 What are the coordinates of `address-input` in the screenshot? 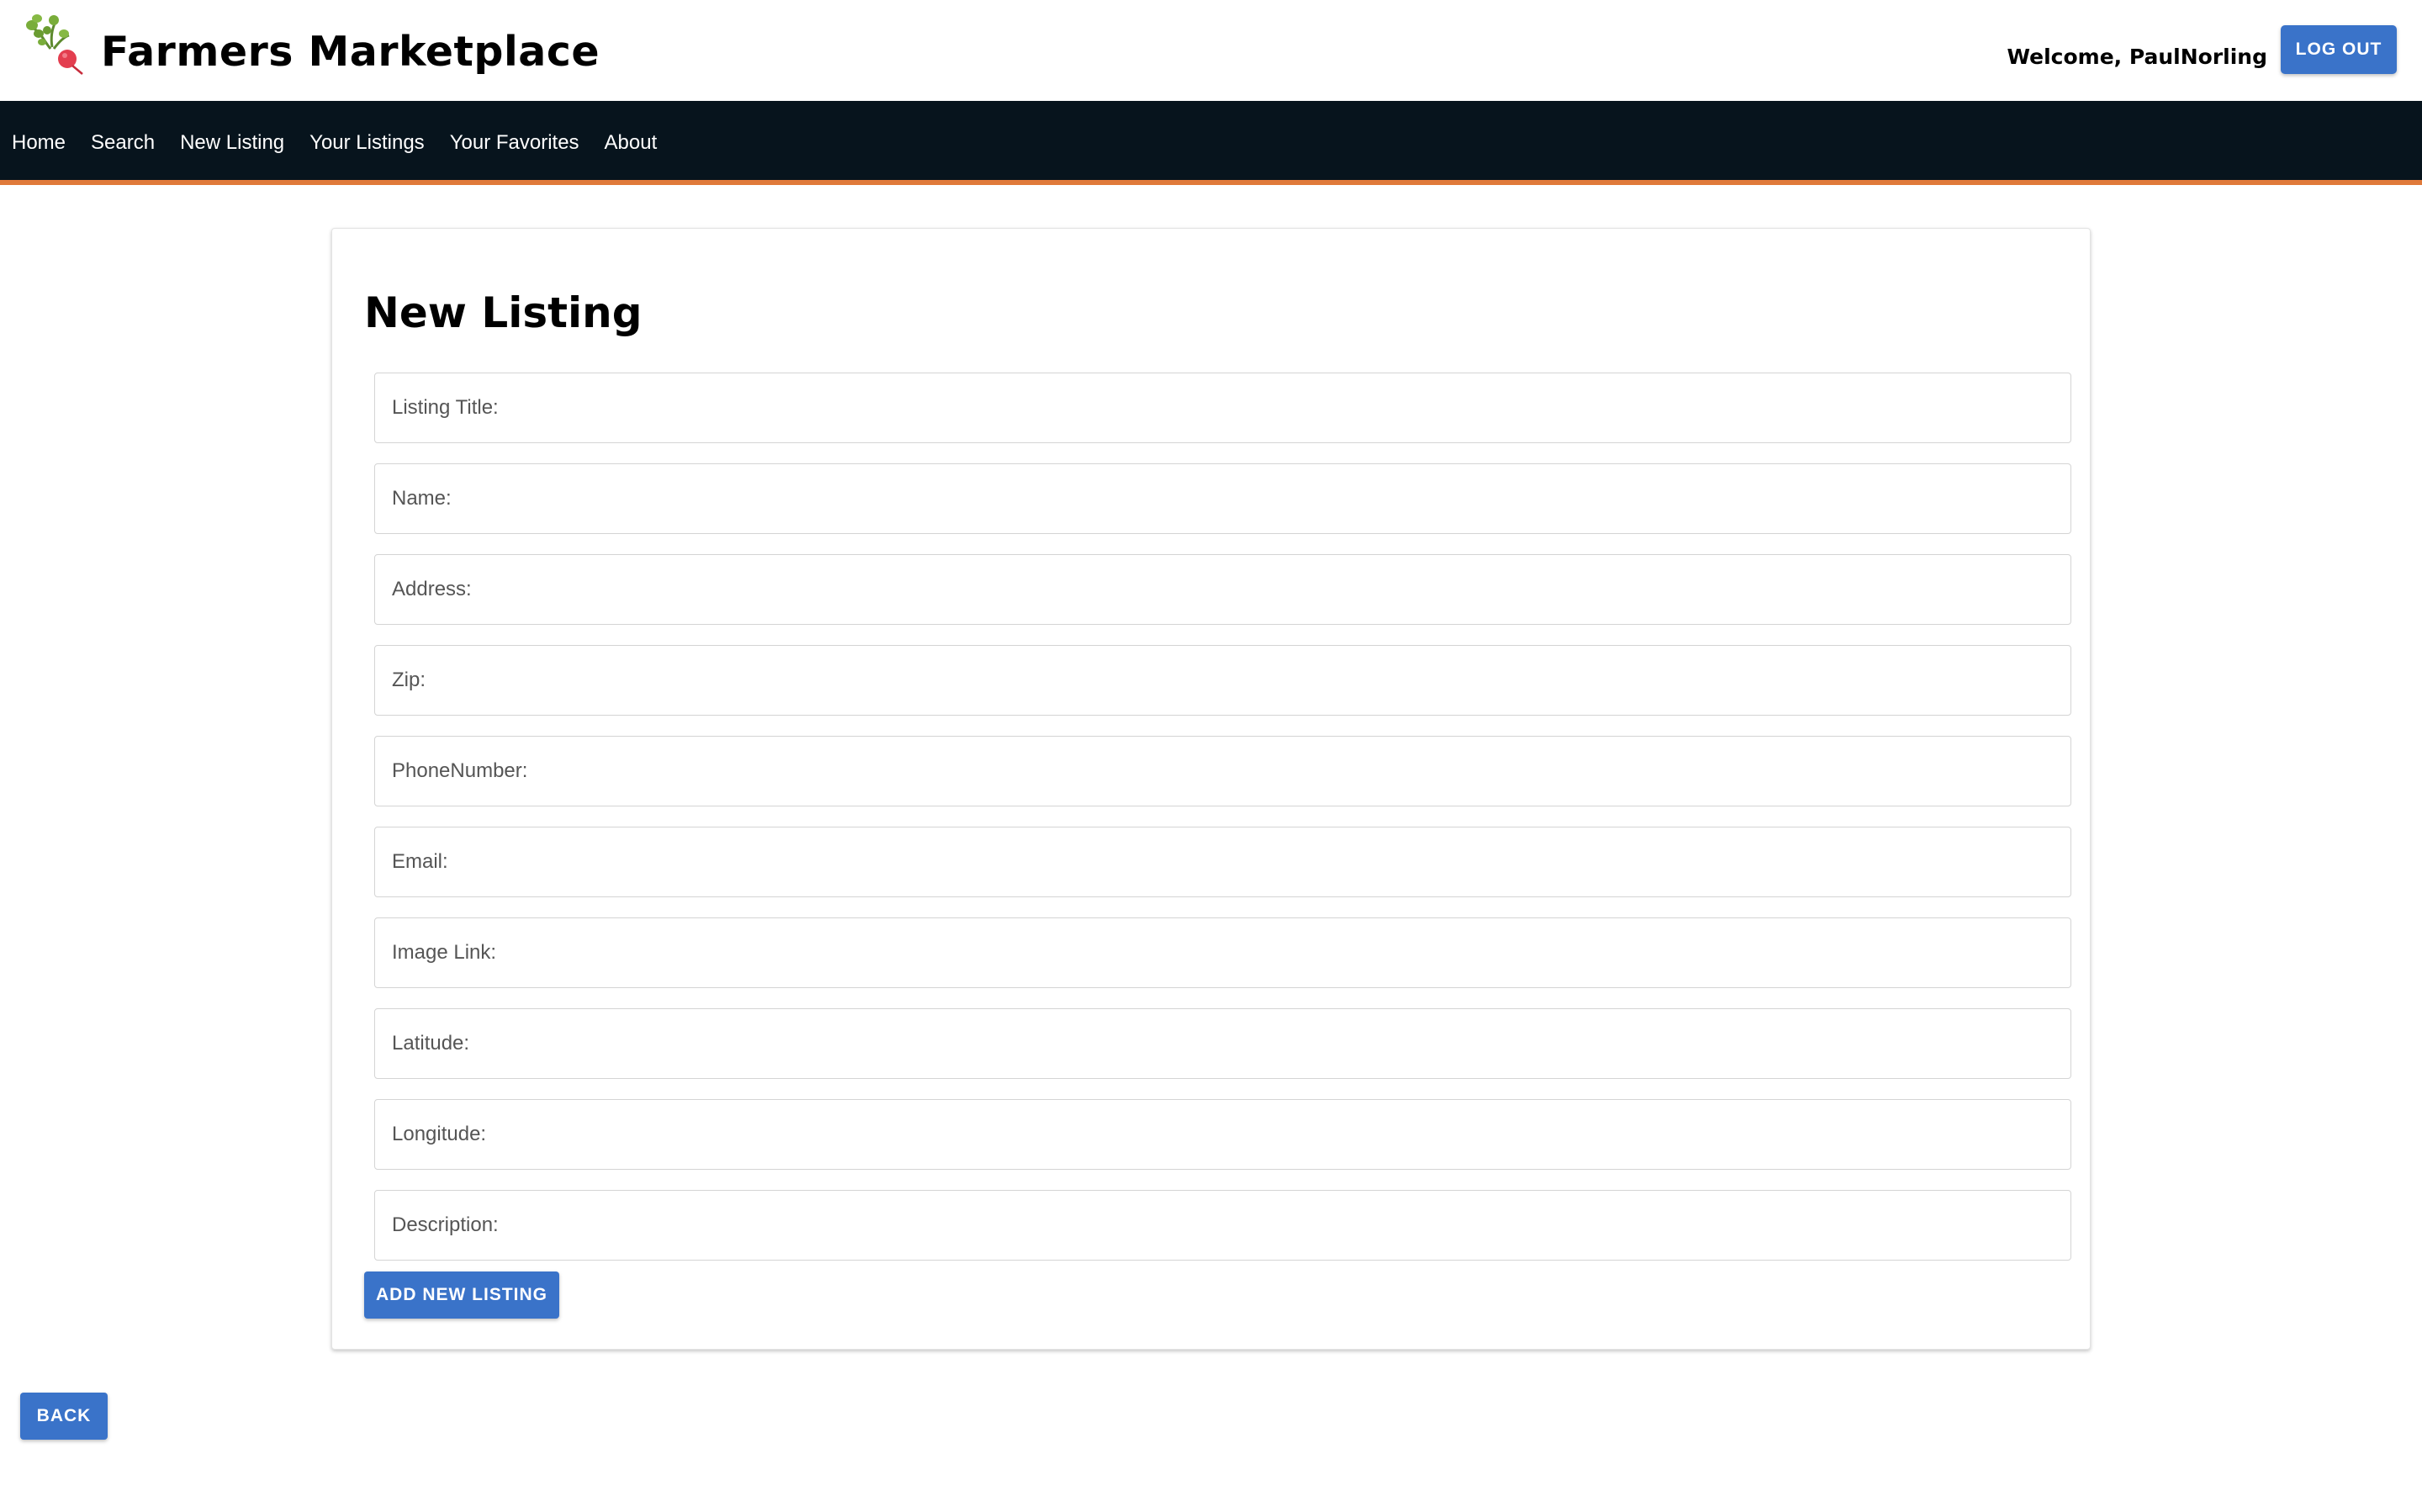 It's located at (1222, 589).